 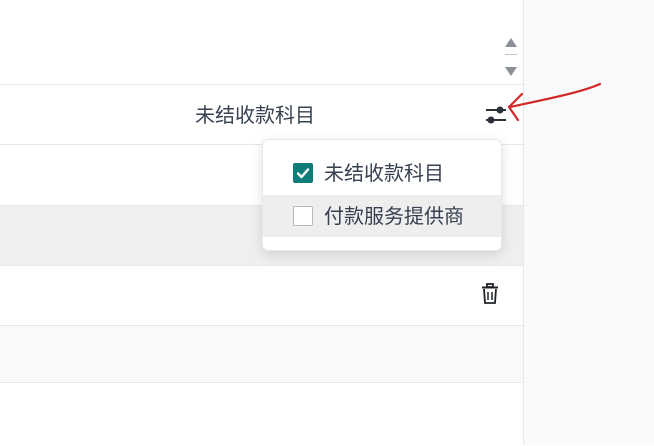 What do you see at coordinates (394, 216) in the screenshot?
I see `option-label: 付款服务提供商` at bounding box center [394, 216].